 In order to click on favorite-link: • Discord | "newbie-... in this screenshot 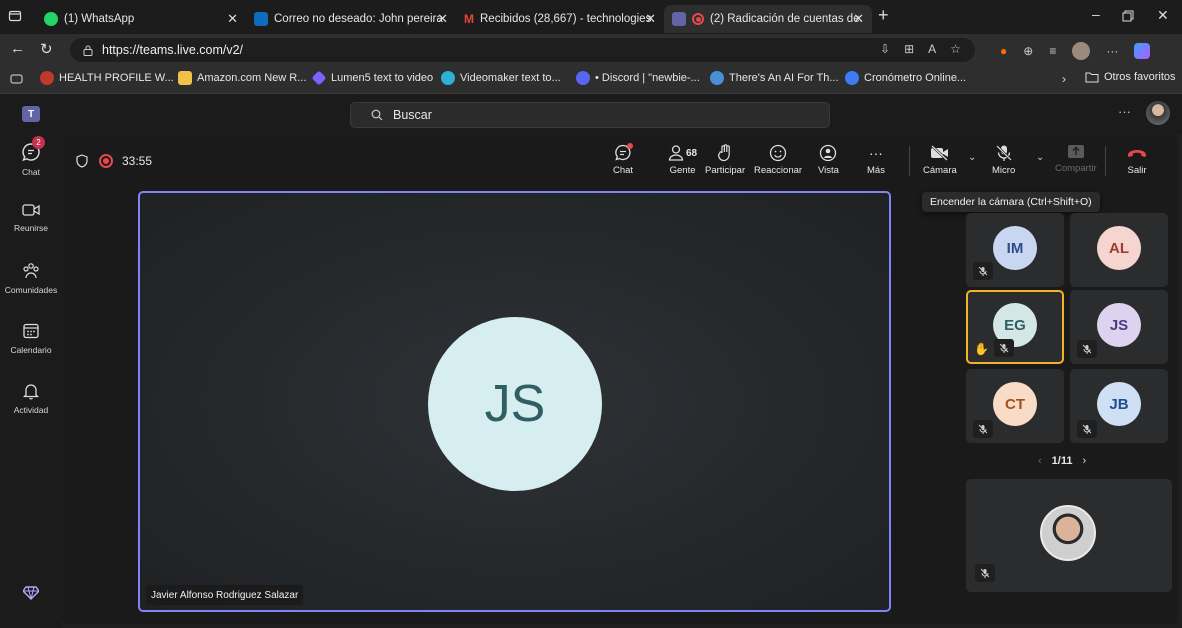, I will do `click(638, 78)`.